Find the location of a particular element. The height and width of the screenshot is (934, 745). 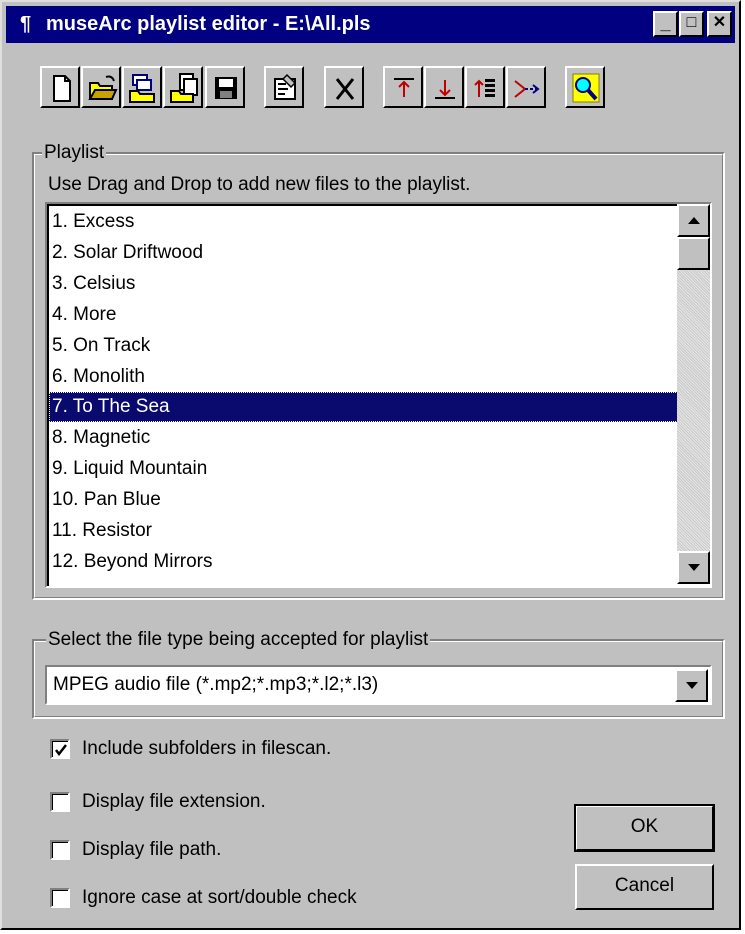

playlist-item: 4. More is located at coordinates (363, 315).